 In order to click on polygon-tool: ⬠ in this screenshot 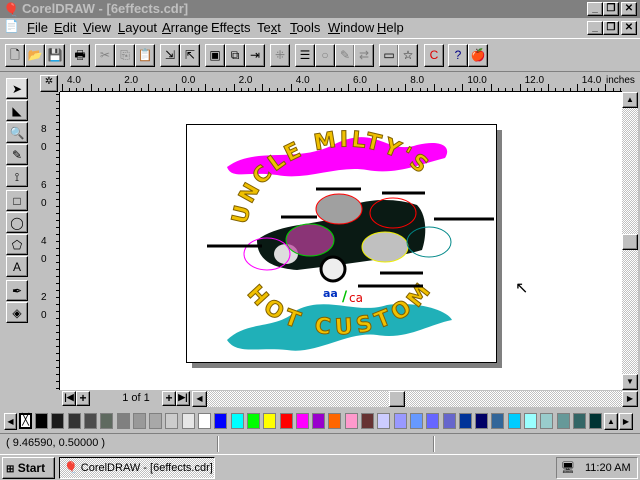, I will do `click(17, 244)`.